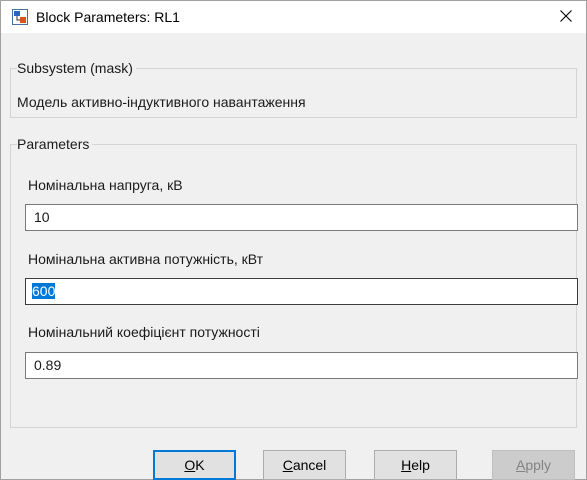 The image size is (587, 480). I want to click on cancel-label-rest: ancel, so click(309, 465).